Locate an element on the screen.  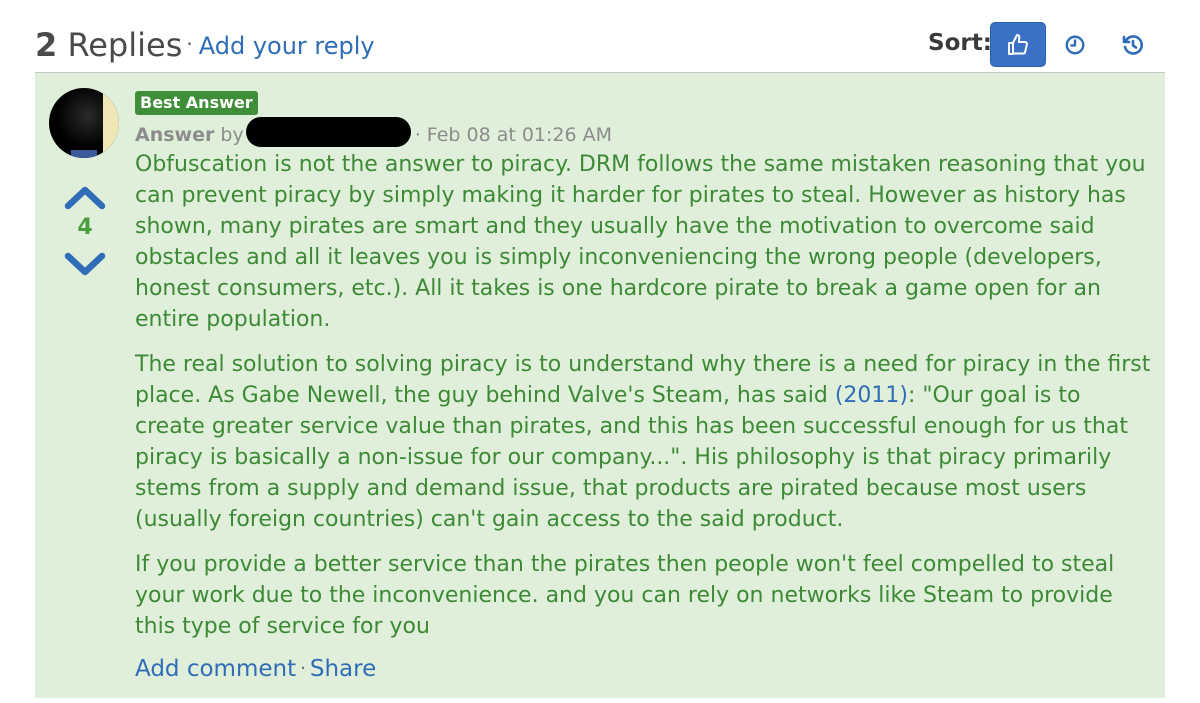
vote-widget: 4 is located at coordinates (85, 231).